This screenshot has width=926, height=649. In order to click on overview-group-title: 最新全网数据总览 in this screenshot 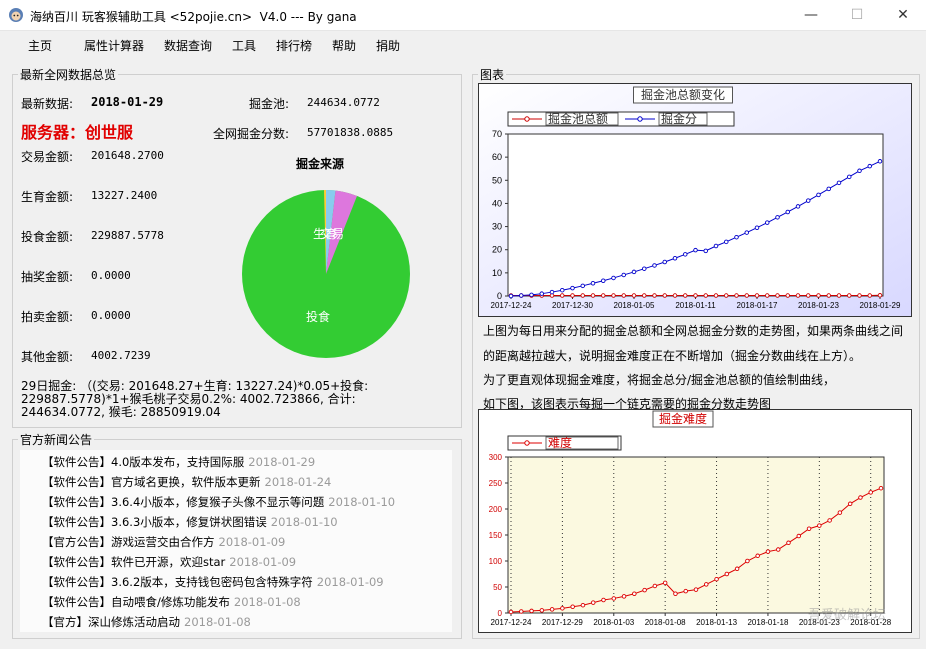, I will do `click(68, 74)`.